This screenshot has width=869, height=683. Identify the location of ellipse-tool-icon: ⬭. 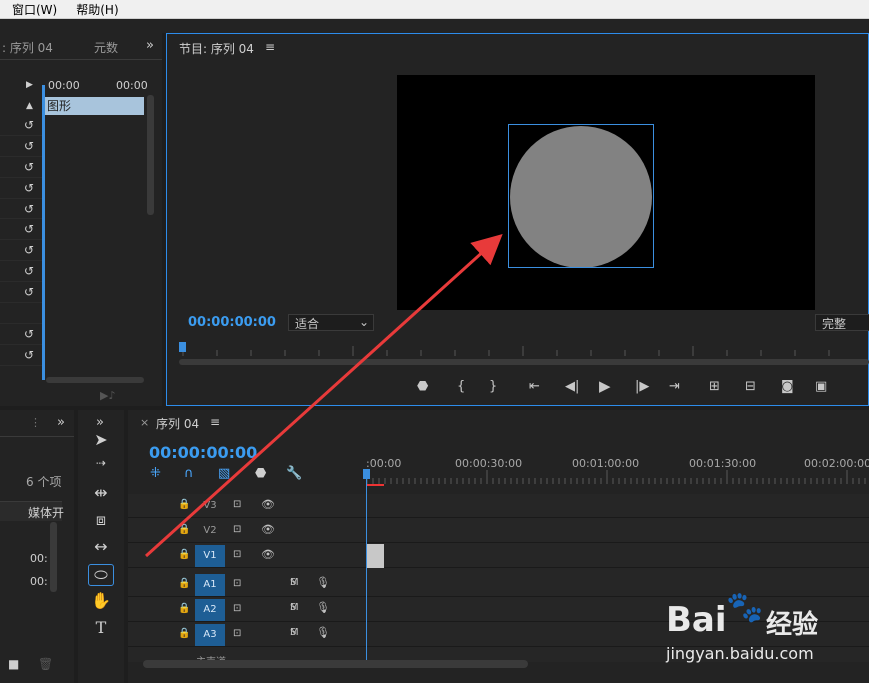
(101, 575).